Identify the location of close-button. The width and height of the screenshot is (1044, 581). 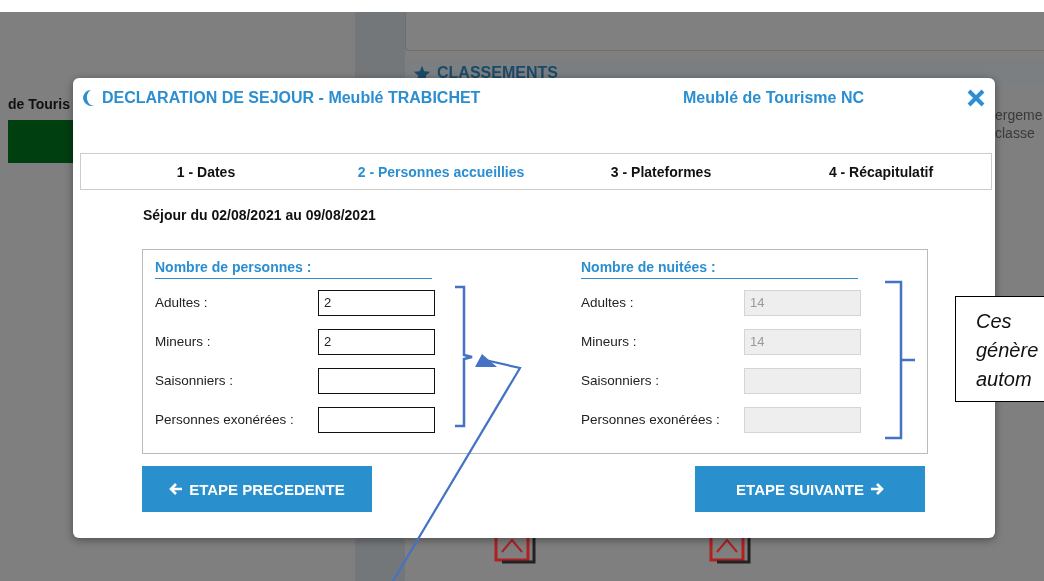
(976, 98).